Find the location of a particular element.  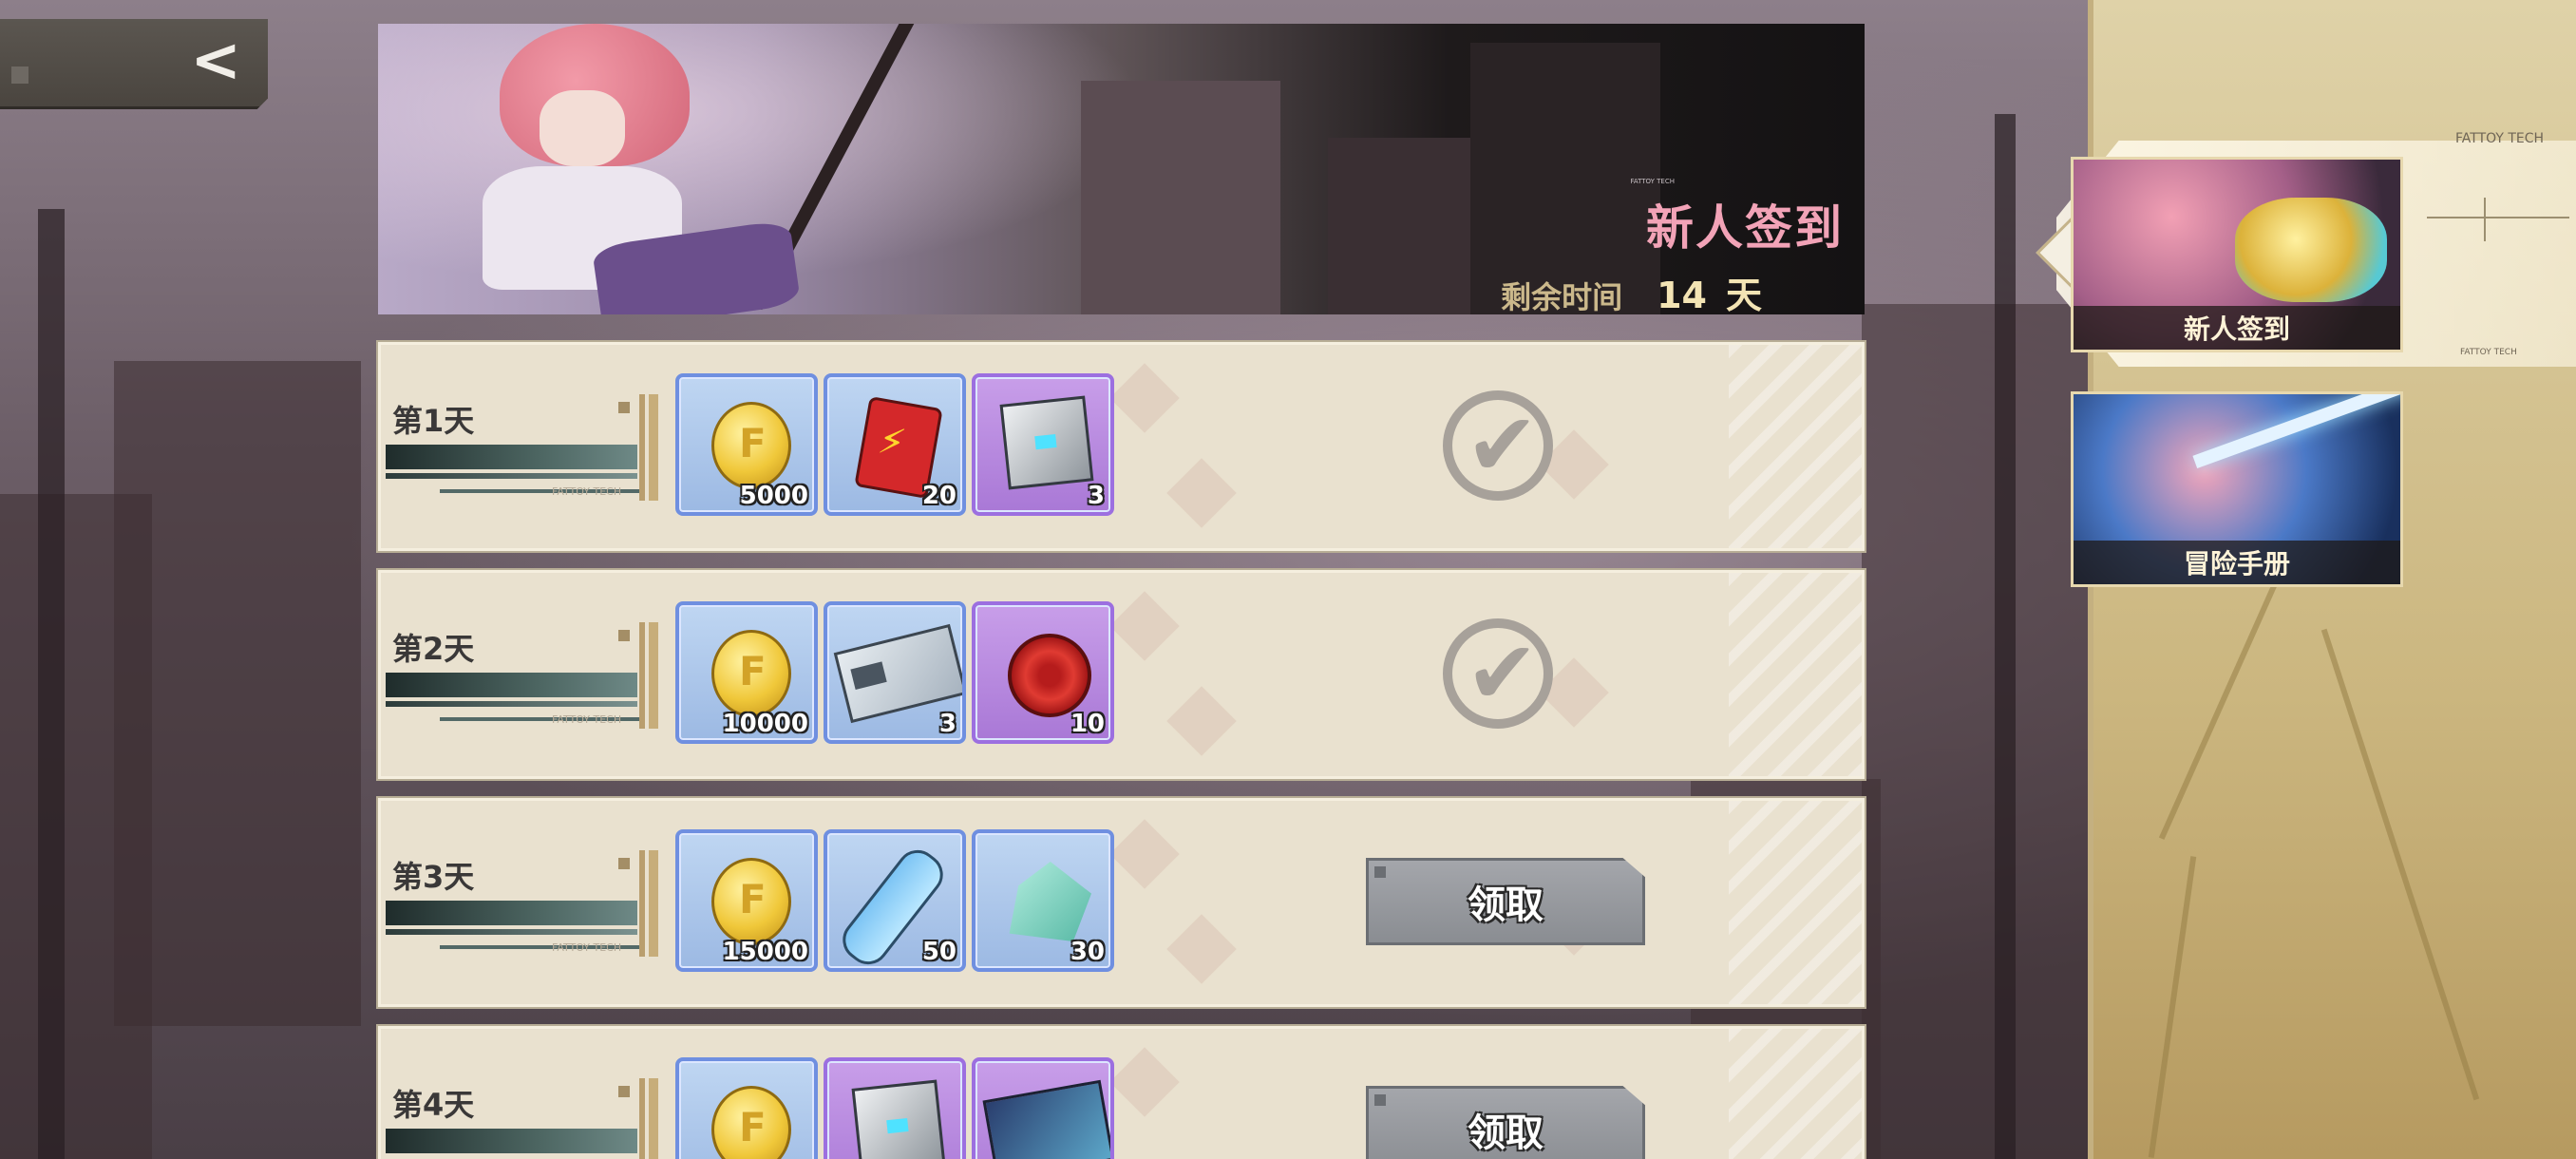

tab-newbie-checkin: 新人签到 is located at coordinates (2237, 254).